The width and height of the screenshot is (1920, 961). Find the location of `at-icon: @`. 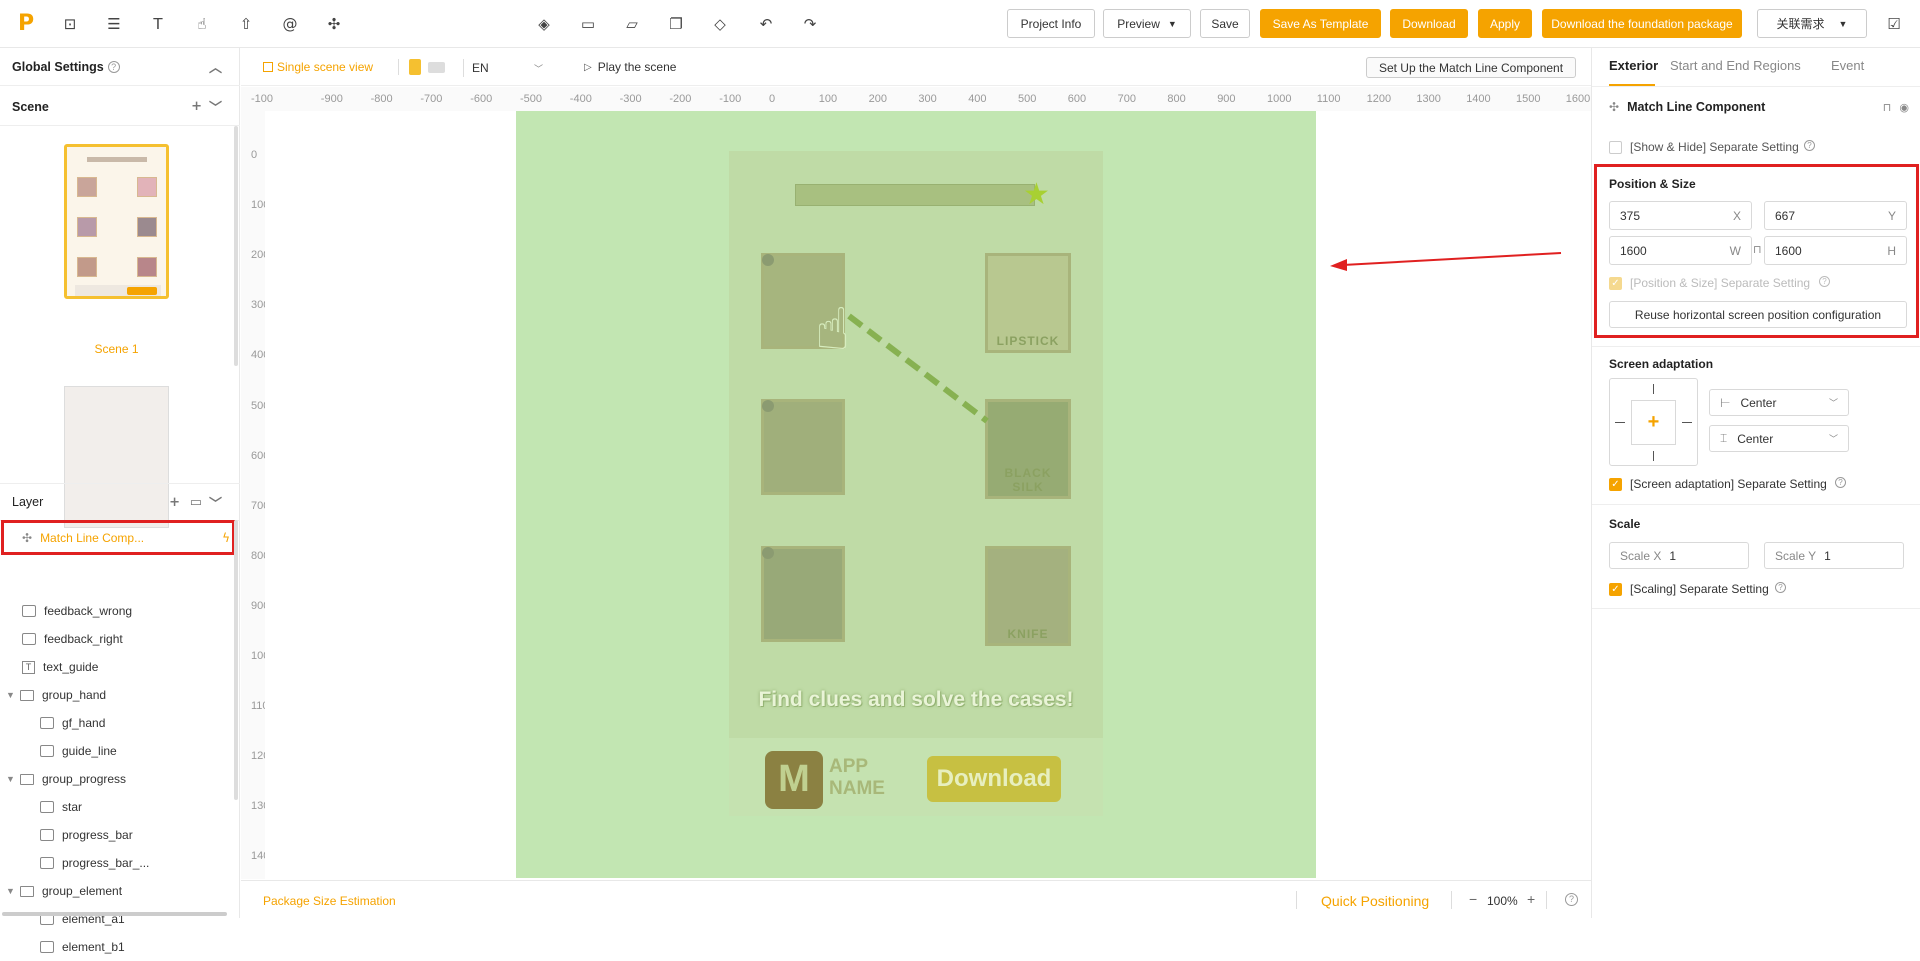

at-icon: @ is located at coordinates (290, 24).